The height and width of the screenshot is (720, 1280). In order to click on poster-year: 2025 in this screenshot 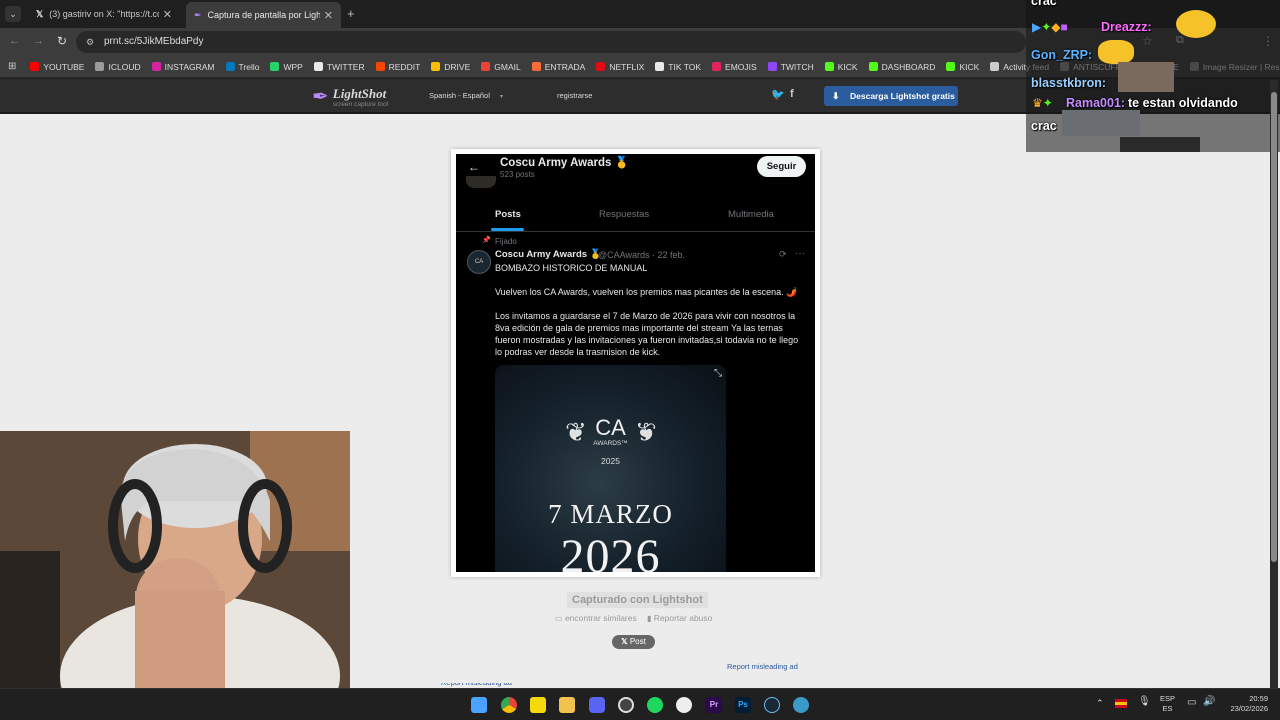, I will do `click(610, 461)`.